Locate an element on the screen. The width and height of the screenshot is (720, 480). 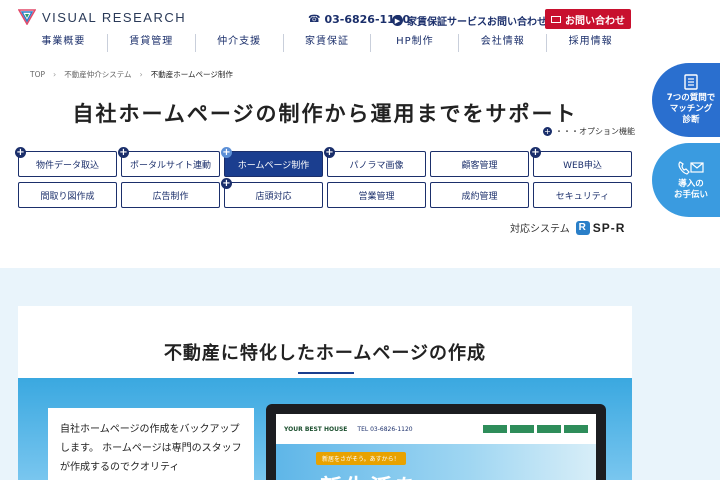
guarantee-link-label: 家賃保証サービスお問い合わせ is located at coordinates (477, 22).